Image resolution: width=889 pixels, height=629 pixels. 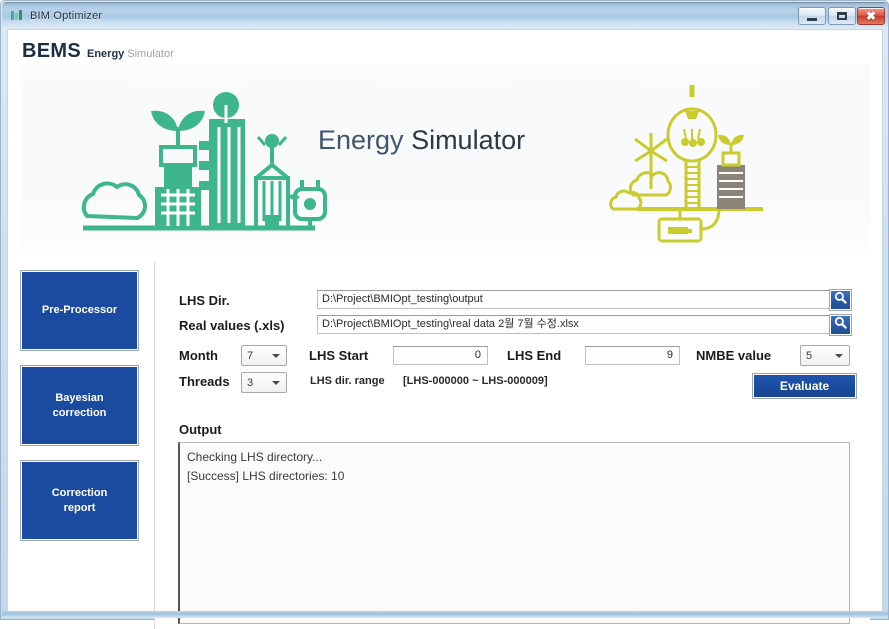 What do you see at coordinates (734, 355) in the screenshot?
I see `nmbe-label: NMBE value` at bounding box center [734, 355].